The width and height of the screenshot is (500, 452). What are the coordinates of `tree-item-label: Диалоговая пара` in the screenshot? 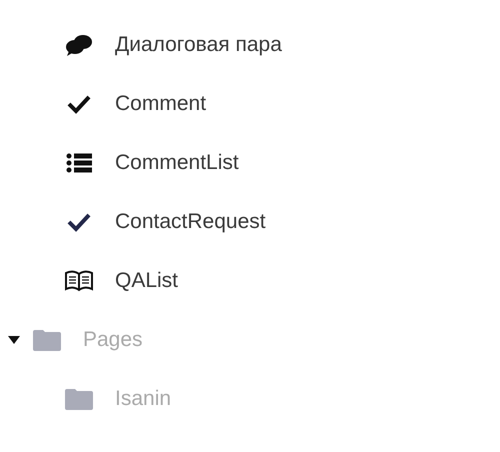 It's located at (198, 44).